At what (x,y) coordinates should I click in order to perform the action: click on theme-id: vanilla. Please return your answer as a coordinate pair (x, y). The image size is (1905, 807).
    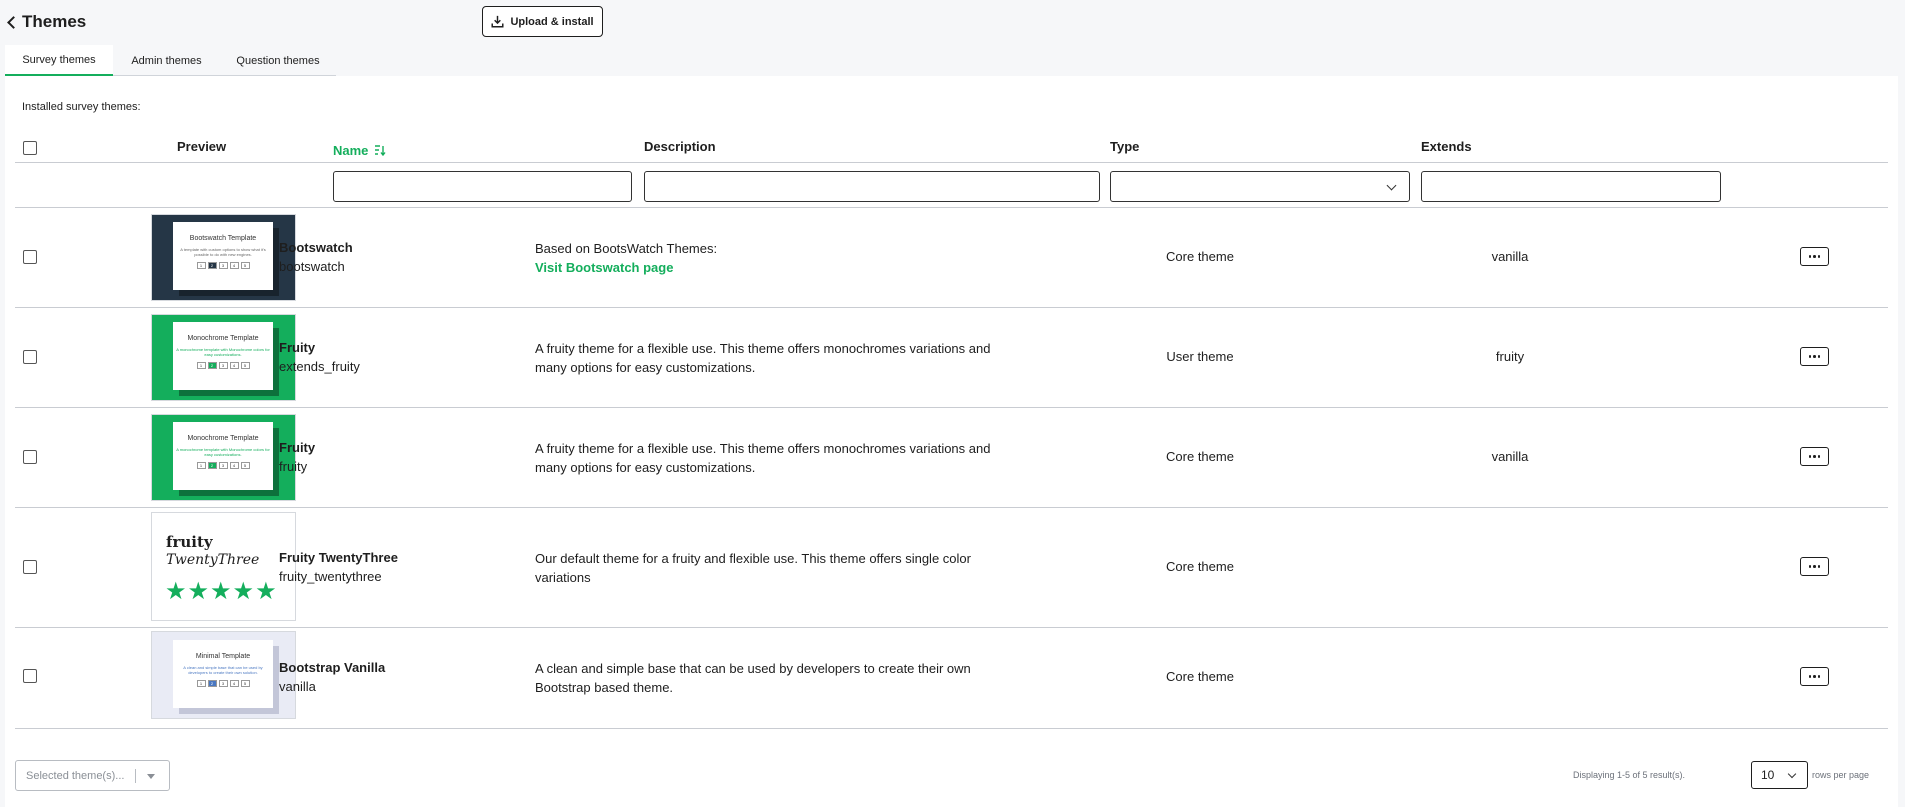
    Looking at the image, I should click on (297, 686).